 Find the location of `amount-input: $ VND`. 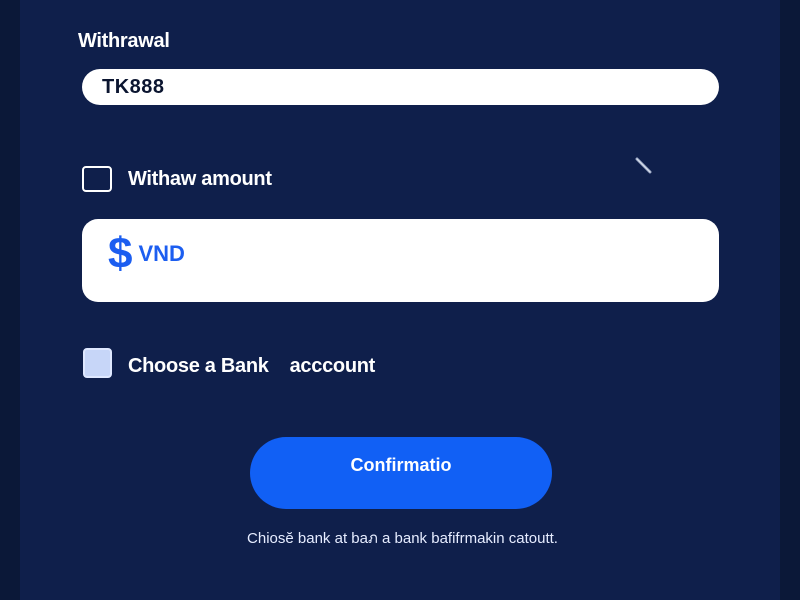

amount-input: $ VND is located at coordinates (400, 260).